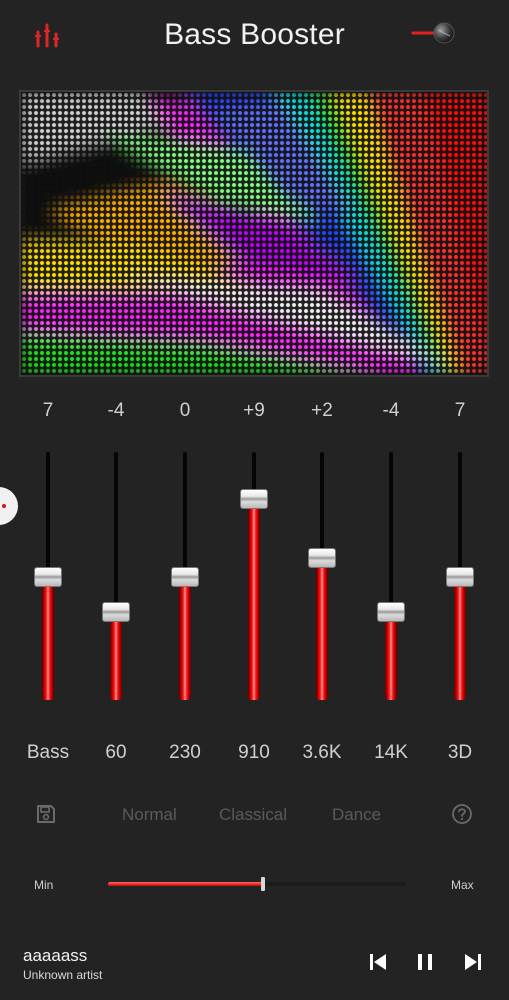 The image size is (509, 1000). I want to click on band-slider-14k, so click(391, 576).